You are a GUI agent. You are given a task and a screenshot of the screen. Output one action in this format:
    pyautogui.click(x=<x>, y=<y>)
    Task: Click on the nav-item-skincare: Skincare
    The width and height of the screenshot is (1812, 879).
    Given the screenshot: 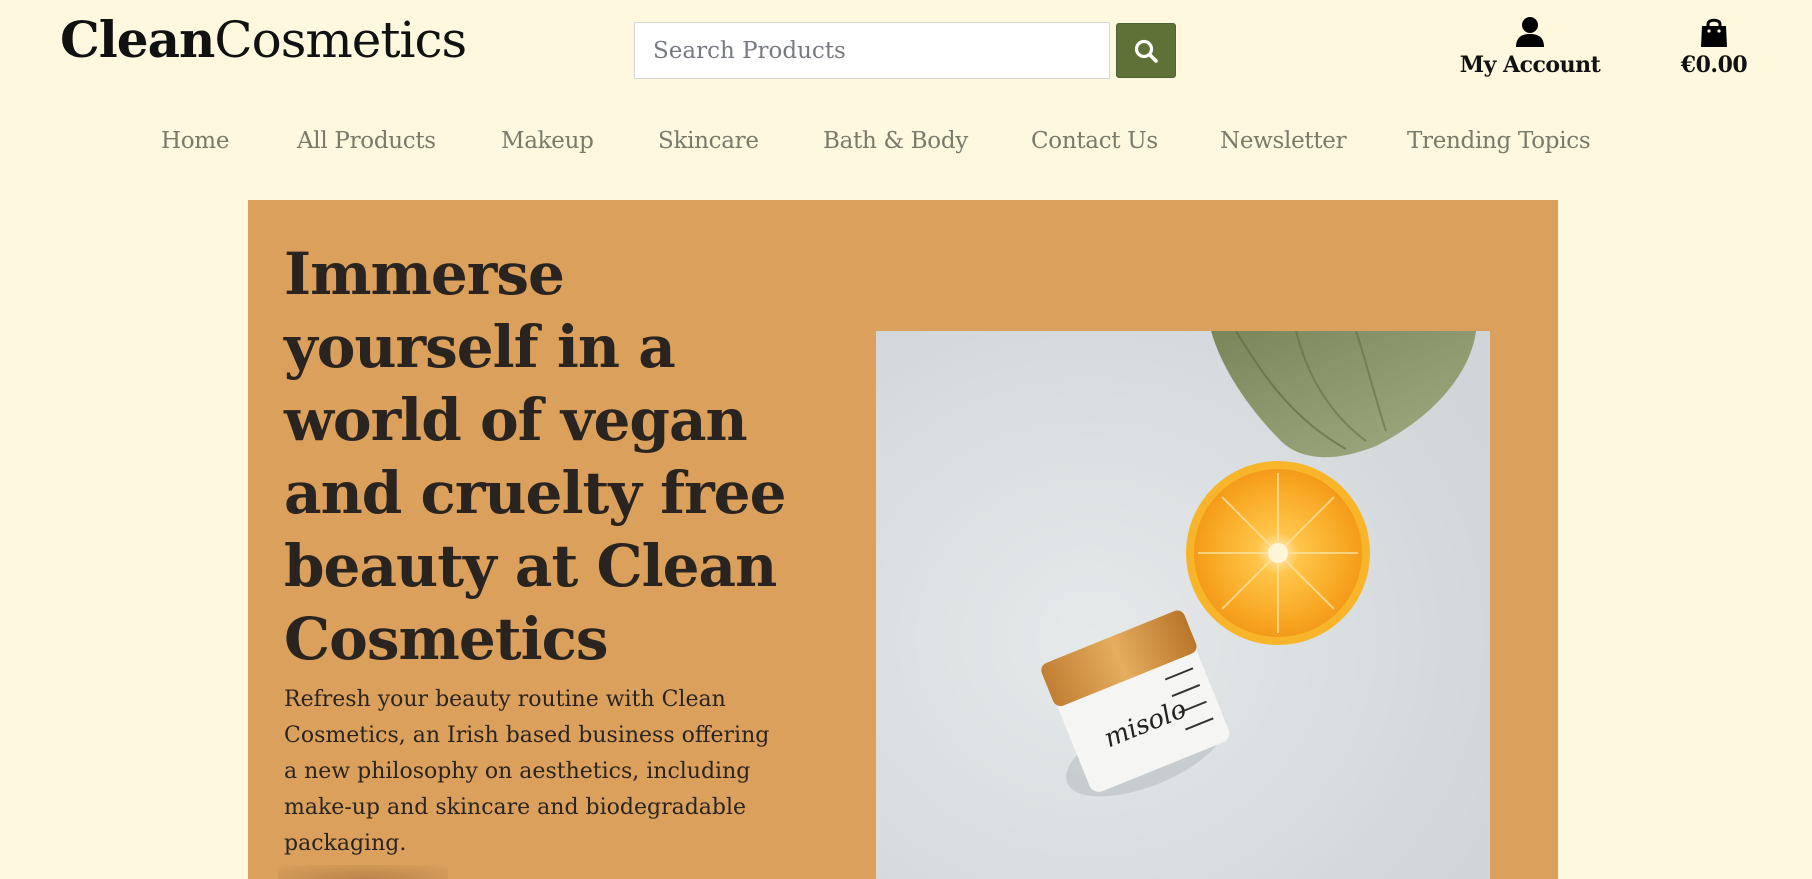 What is the action you would take?
    pyautogui.click(x=708, y=141)
    